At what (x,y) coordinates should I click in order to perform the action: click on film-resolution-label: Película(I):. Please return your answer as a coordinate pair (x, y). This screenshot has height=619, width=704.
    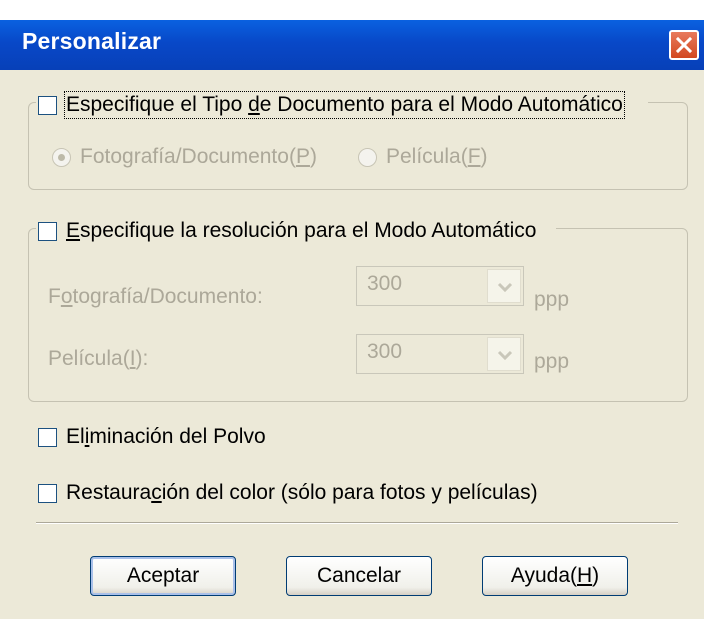
    Looking at the image, I should click on (98, 358).